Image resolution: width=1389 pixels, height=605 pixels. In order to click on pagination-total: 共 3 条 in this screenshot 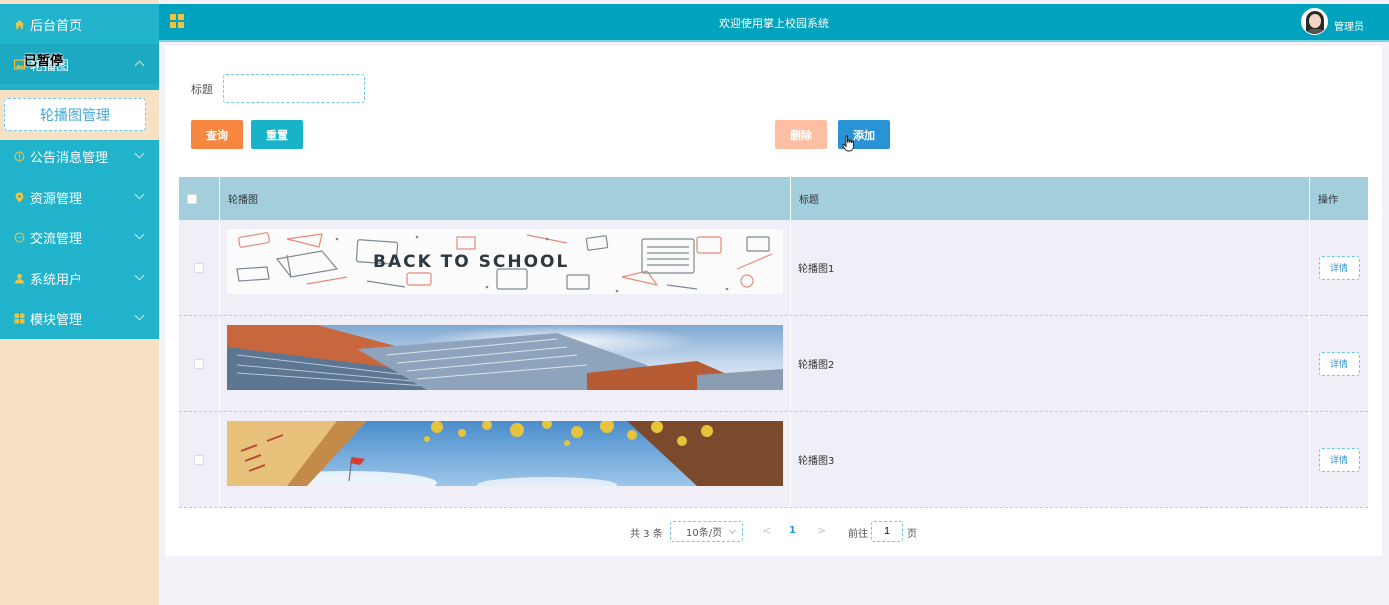, I will do `click(646, 534)`.